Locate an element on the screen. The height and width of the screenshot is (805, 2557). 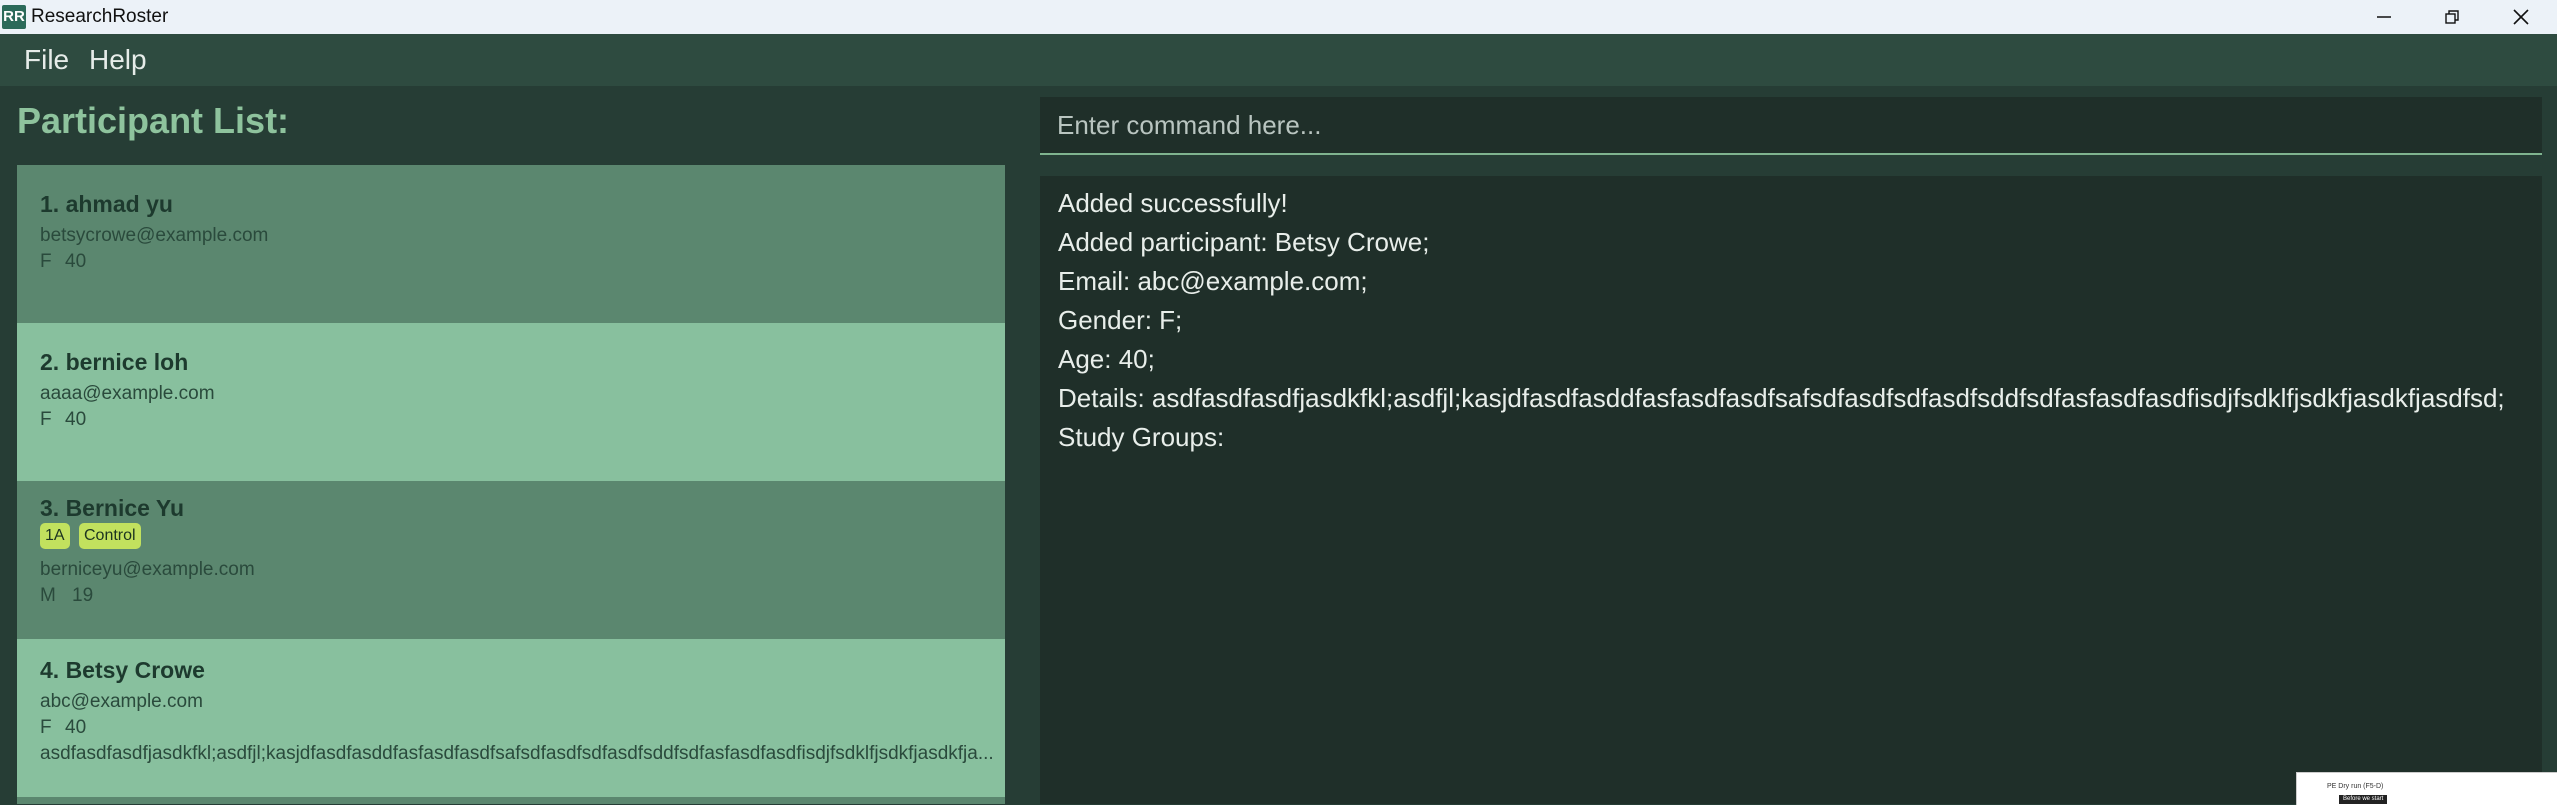
result-line: Gender: F; is located at coordinates (1120, 320).